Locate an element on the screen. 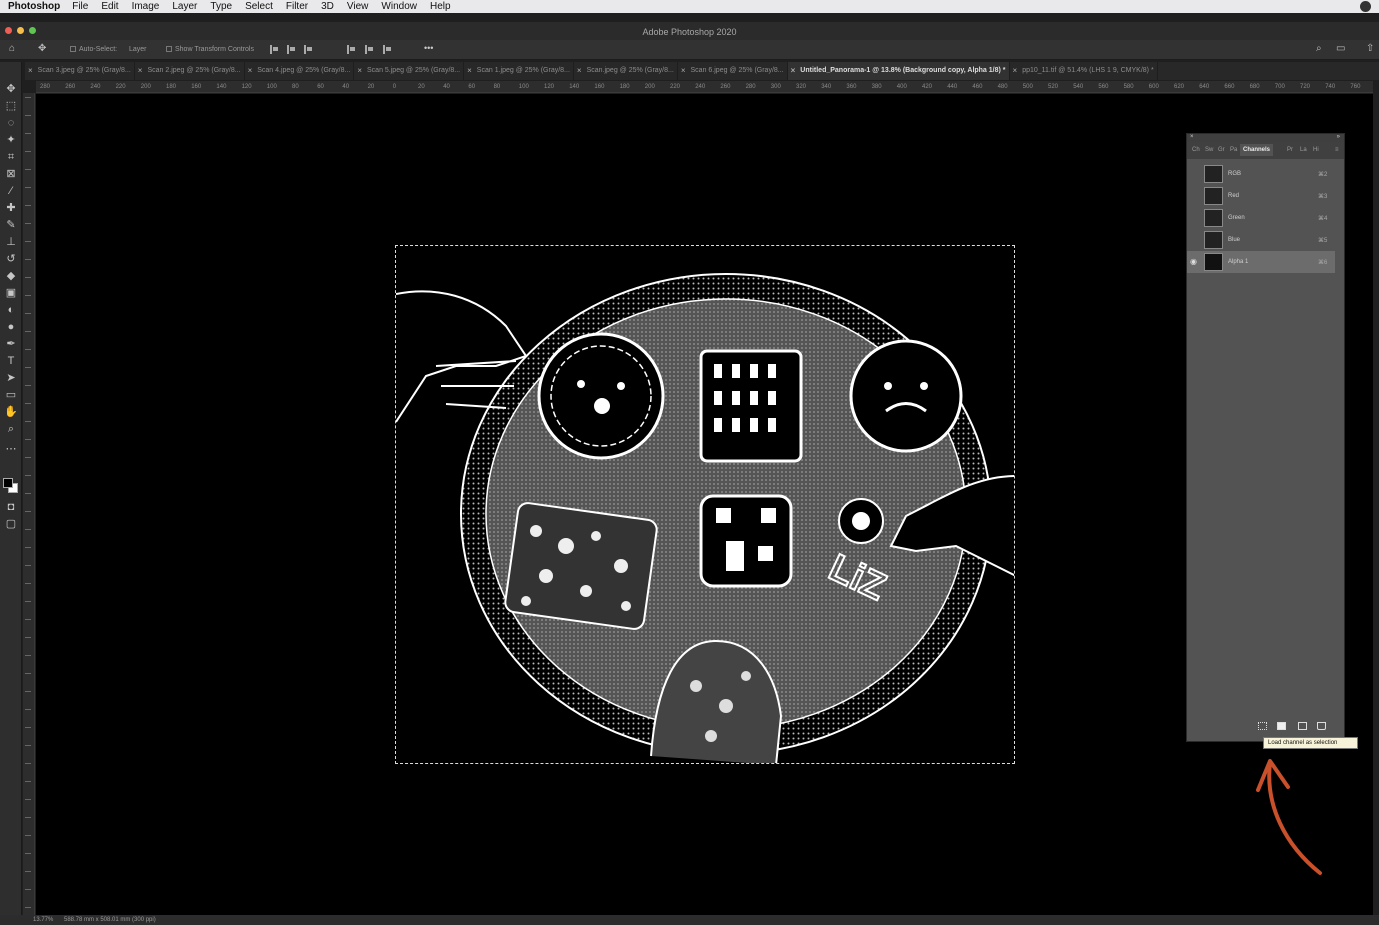  menu-layer: Layer is located at coordinates (184, 6).